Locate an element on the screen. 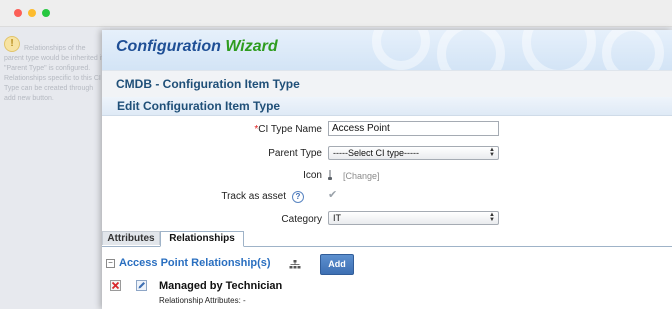 This screenshot has width=672, height=309. ci-type-name-input: Access Point is located at coordinates (413, 128).